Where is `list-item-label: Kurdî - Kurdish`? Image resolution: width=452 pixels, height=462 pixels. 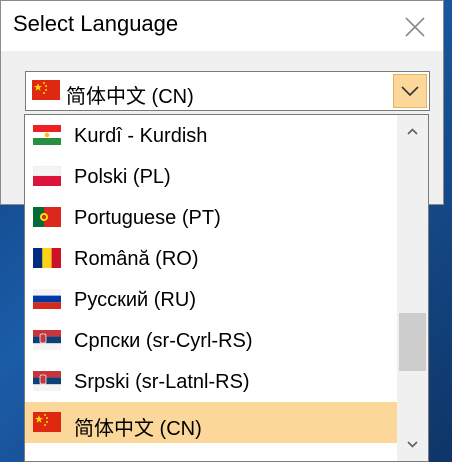
list-item-label: Kurdî - Kurdish is located at coordinates (141, 136).